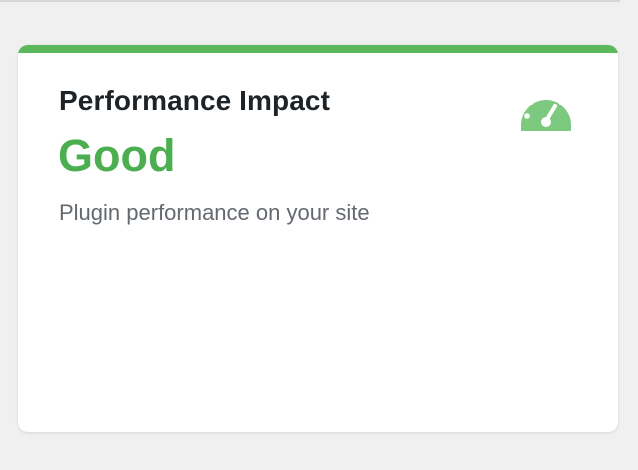 The width and height of the screenshot is (638, 470). I want to click on card-accent-bar, so click(318, 49).